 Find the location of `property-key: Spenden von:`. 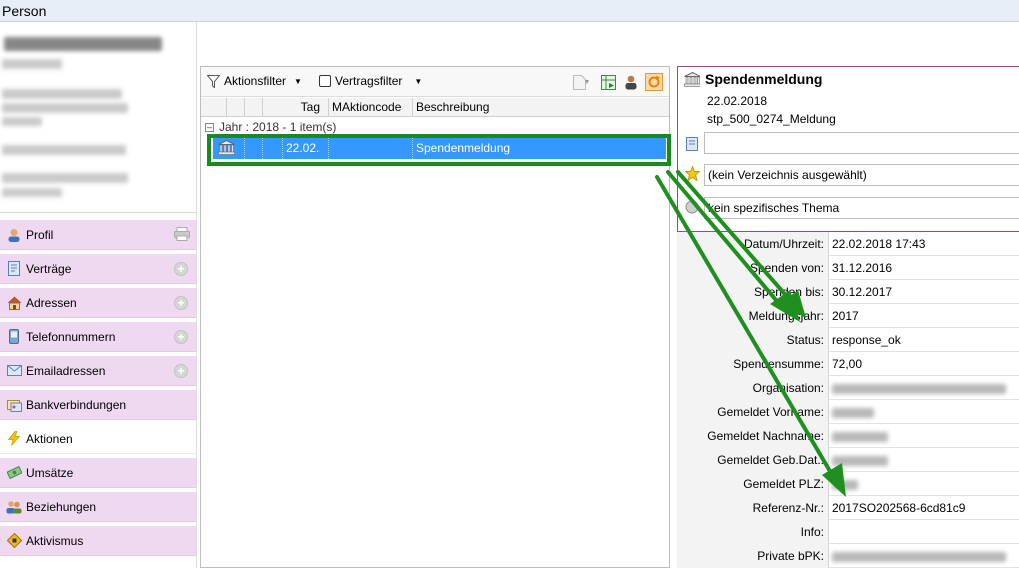

property-key: Spenden von: is located at coordinates (753, 268).